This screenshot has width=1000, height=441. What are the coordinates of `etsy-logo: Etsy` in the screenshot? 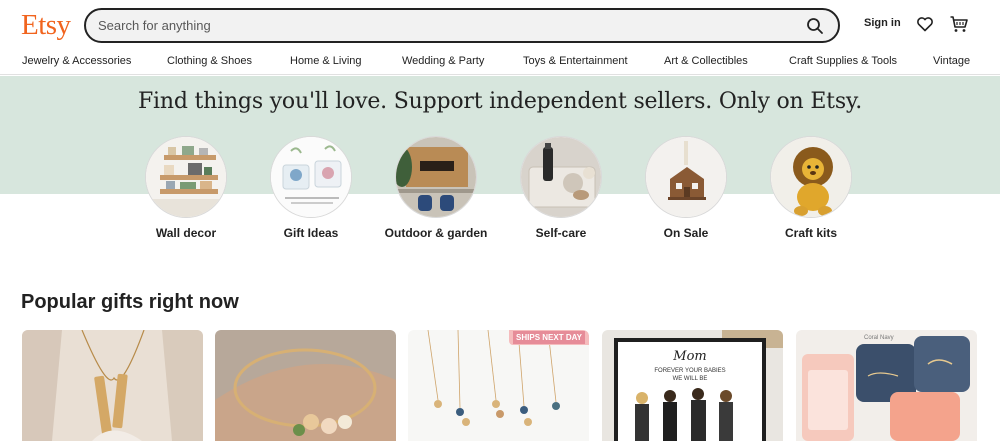 It's located at (46, 25).